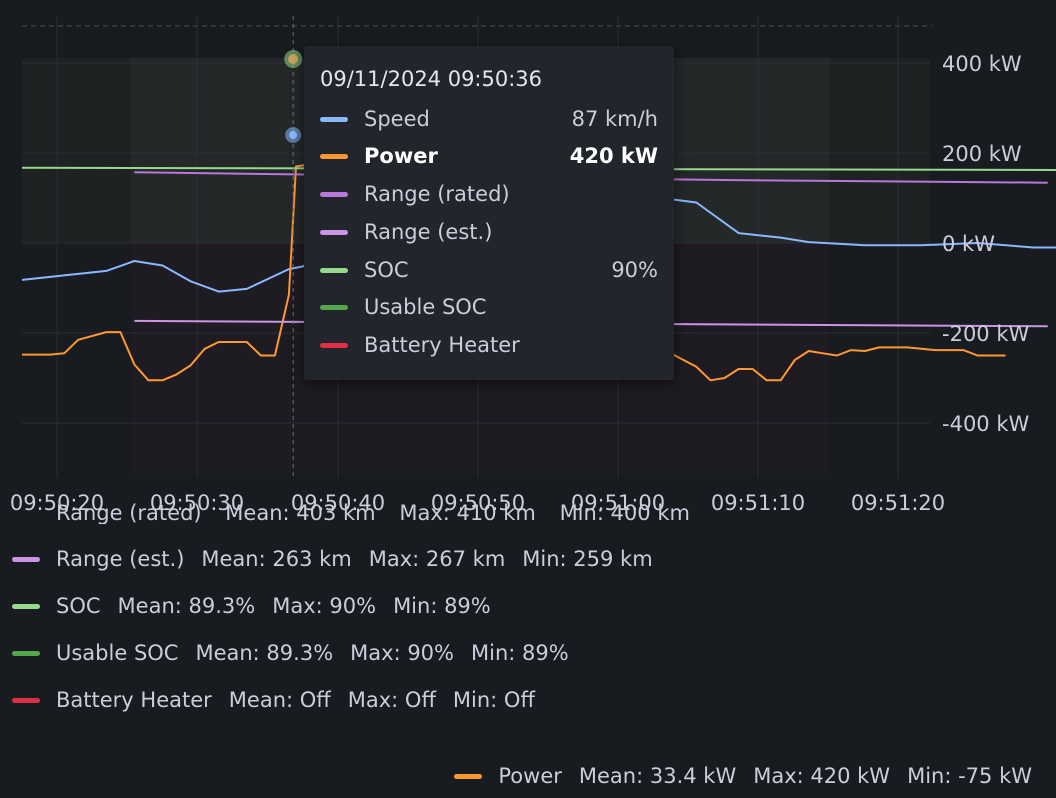  Describe the element at coordinates (985, 424) in the screenshot. I see `y-tick-label: -400 kW` at that location.